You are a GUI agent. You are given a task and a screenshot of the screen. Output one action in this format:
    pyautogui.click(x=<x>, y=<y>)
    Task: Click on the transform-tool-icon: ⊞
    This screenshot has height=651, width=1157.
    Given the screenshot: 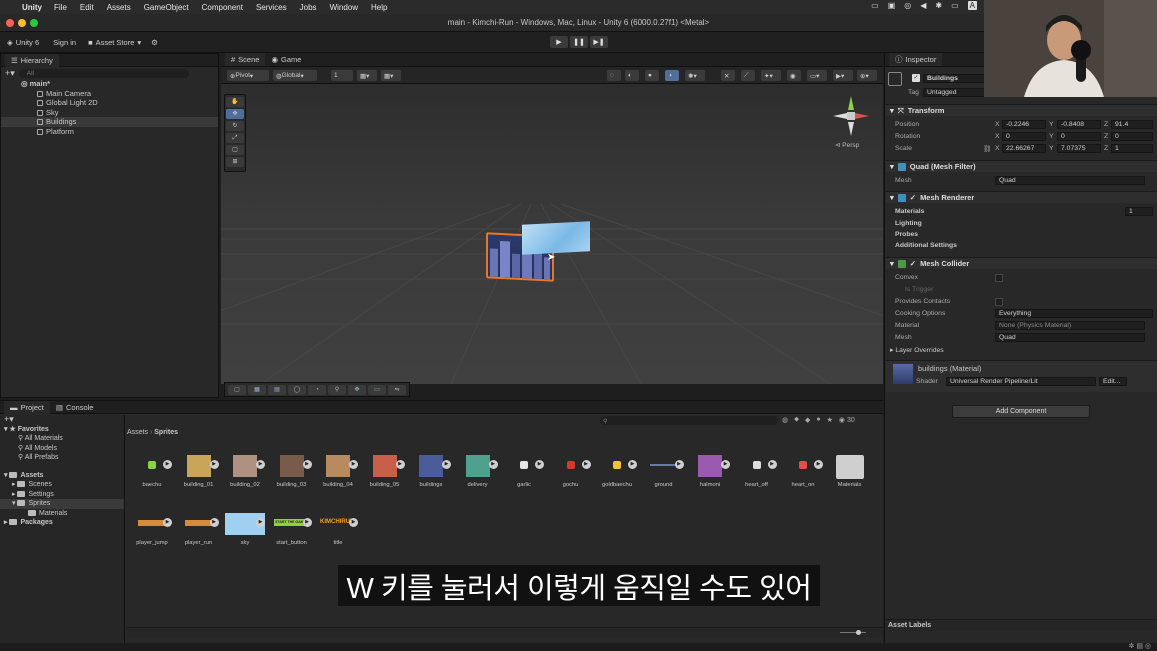 What is the action you would take?
    pyautogui.click(x=235, y=162)
    